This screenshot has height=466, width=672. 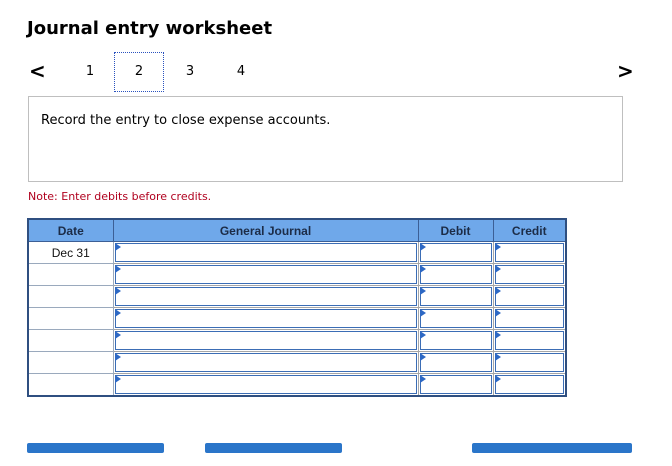 What do you see at coordinates (90, 71) in the screenshot?
I see `page-1-link: 1` at bounding box center [90, 71].